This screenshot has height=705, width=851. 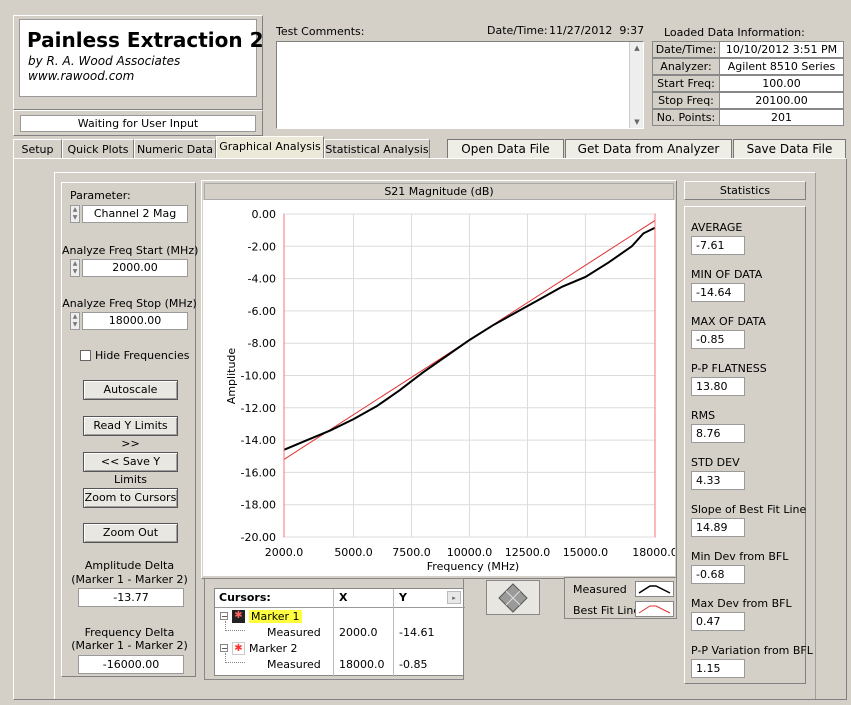 I want to click on tab-numeric-data: Numeric Data, so click(x=175, y=149).